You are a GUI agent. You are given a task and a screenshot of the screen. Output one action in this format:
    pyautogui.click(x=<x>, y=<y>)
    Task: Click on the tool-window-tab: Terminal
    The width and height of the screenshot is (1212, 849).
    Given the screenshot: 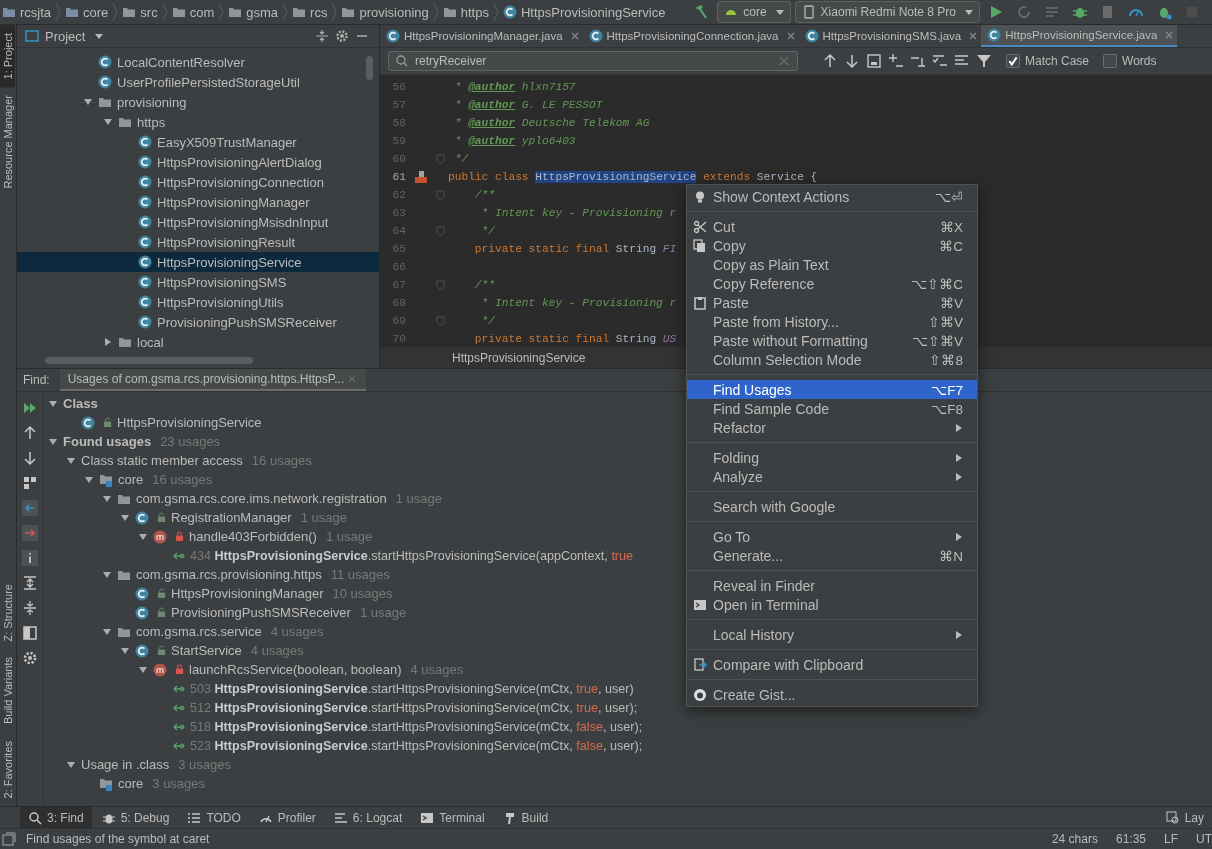 What is the action you would take?
    pyautogui.click(x=452, y=817)
    